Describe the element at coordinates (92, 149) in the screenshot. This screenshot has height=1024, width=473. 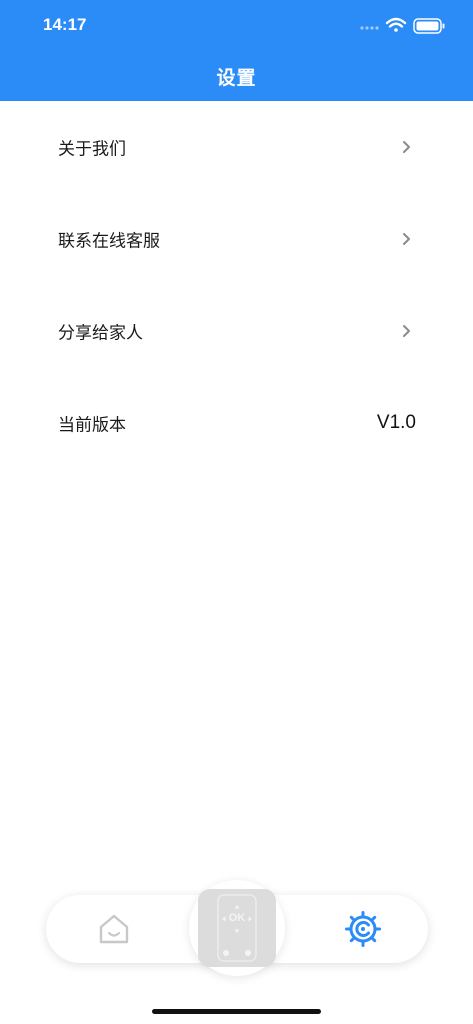
I see `settings-item-label: 关于我们` at that location.